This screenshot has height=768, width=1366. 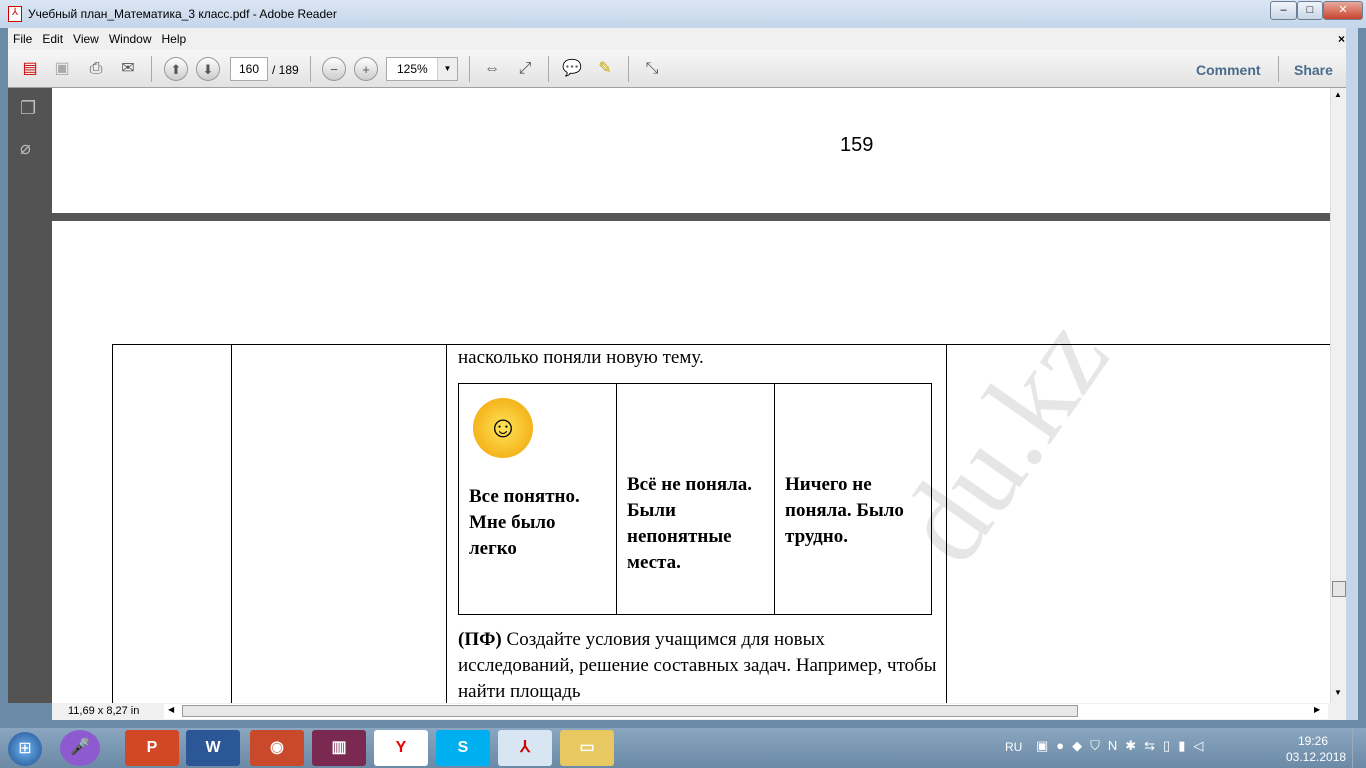 What do you see at coordinates (15, 14) in the screenshot?
I see `pdf-icon: ⅄` at bounding box center [15, 14].